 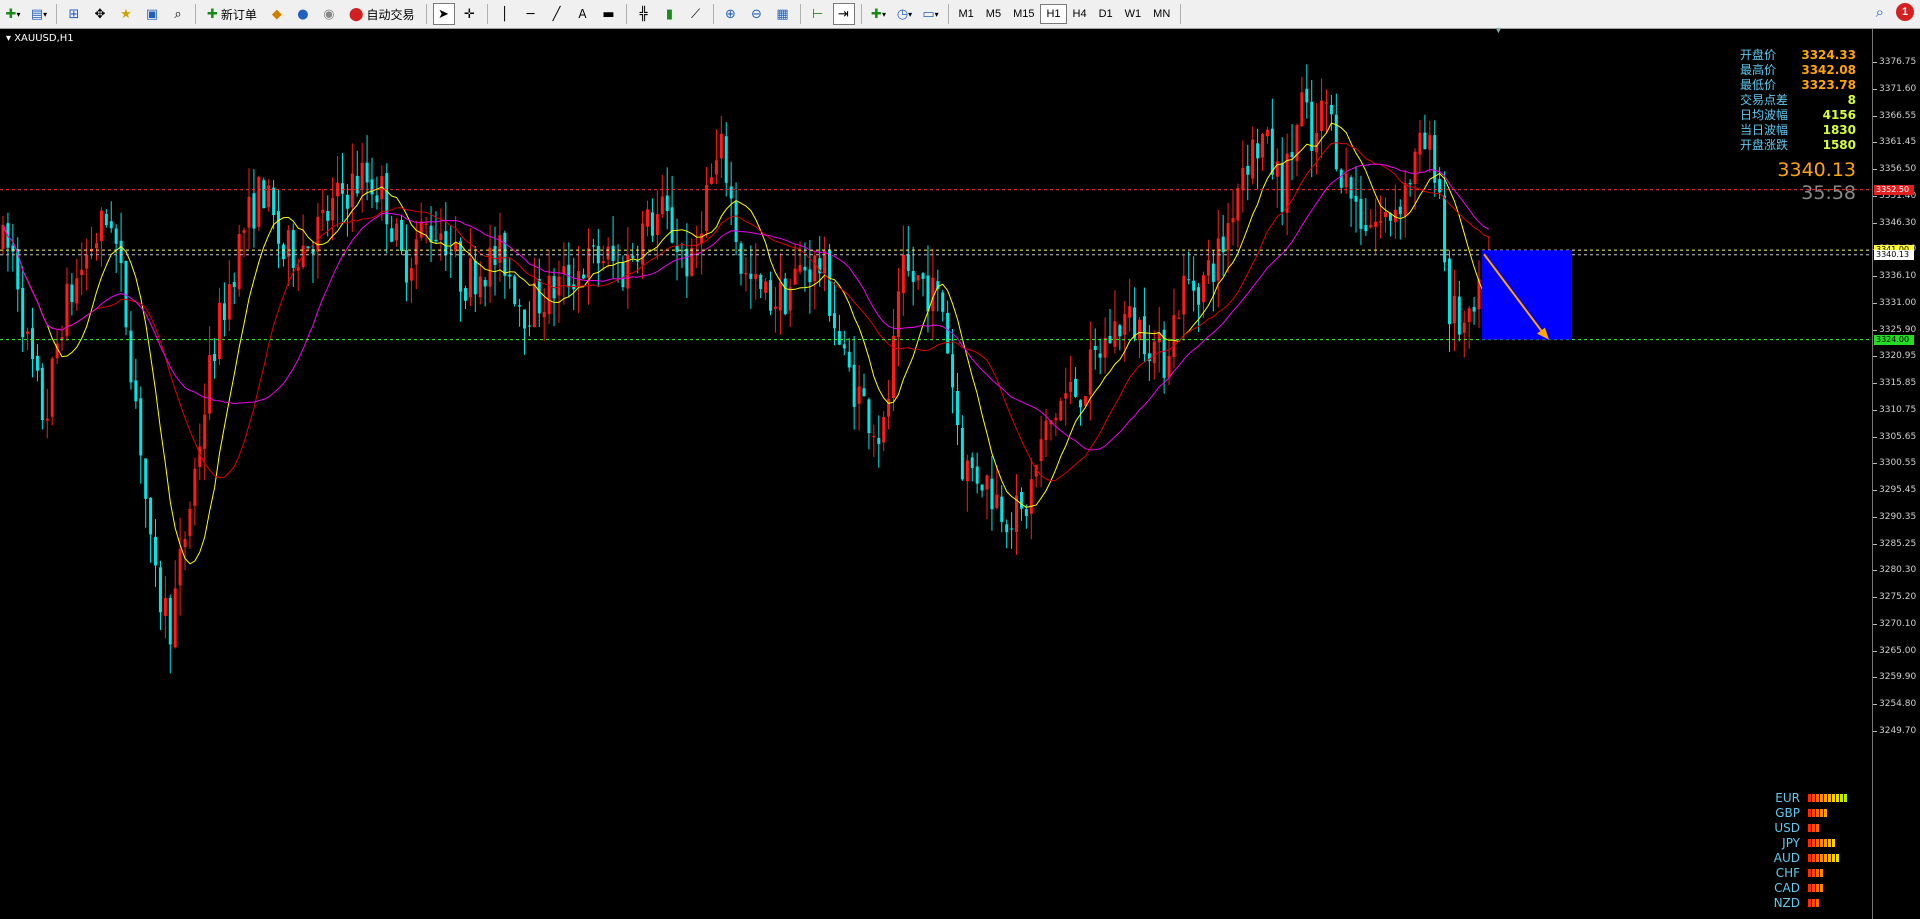 What do you see at coordinates (1839, 115) in the screenshot?
I see `info-value: 4156` at bounding box center [1839, 115].